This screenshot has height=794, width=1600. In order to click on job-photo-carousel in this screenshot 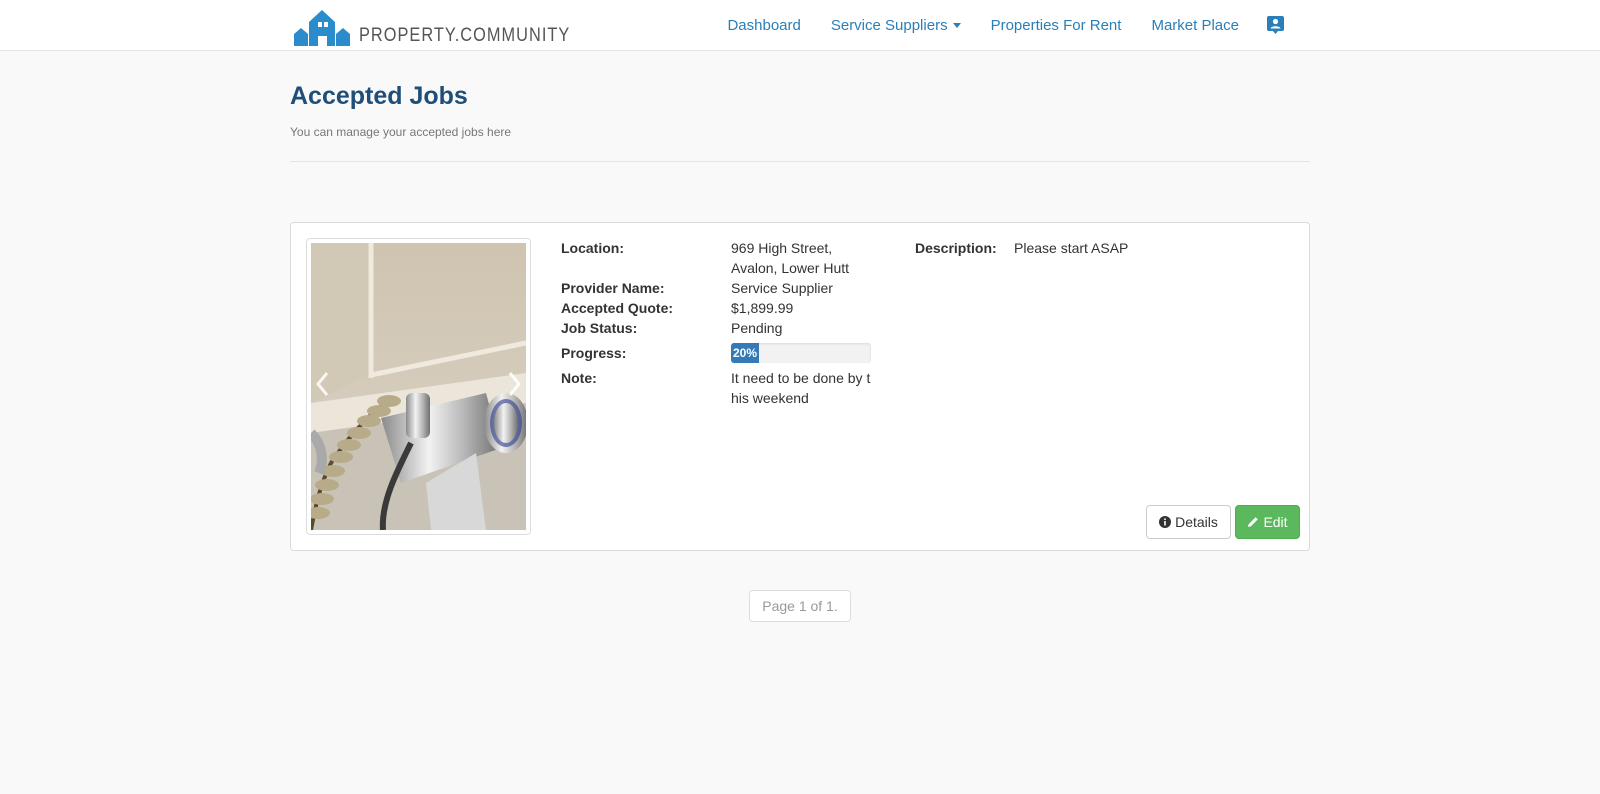, I will do `click(418, 386)`.